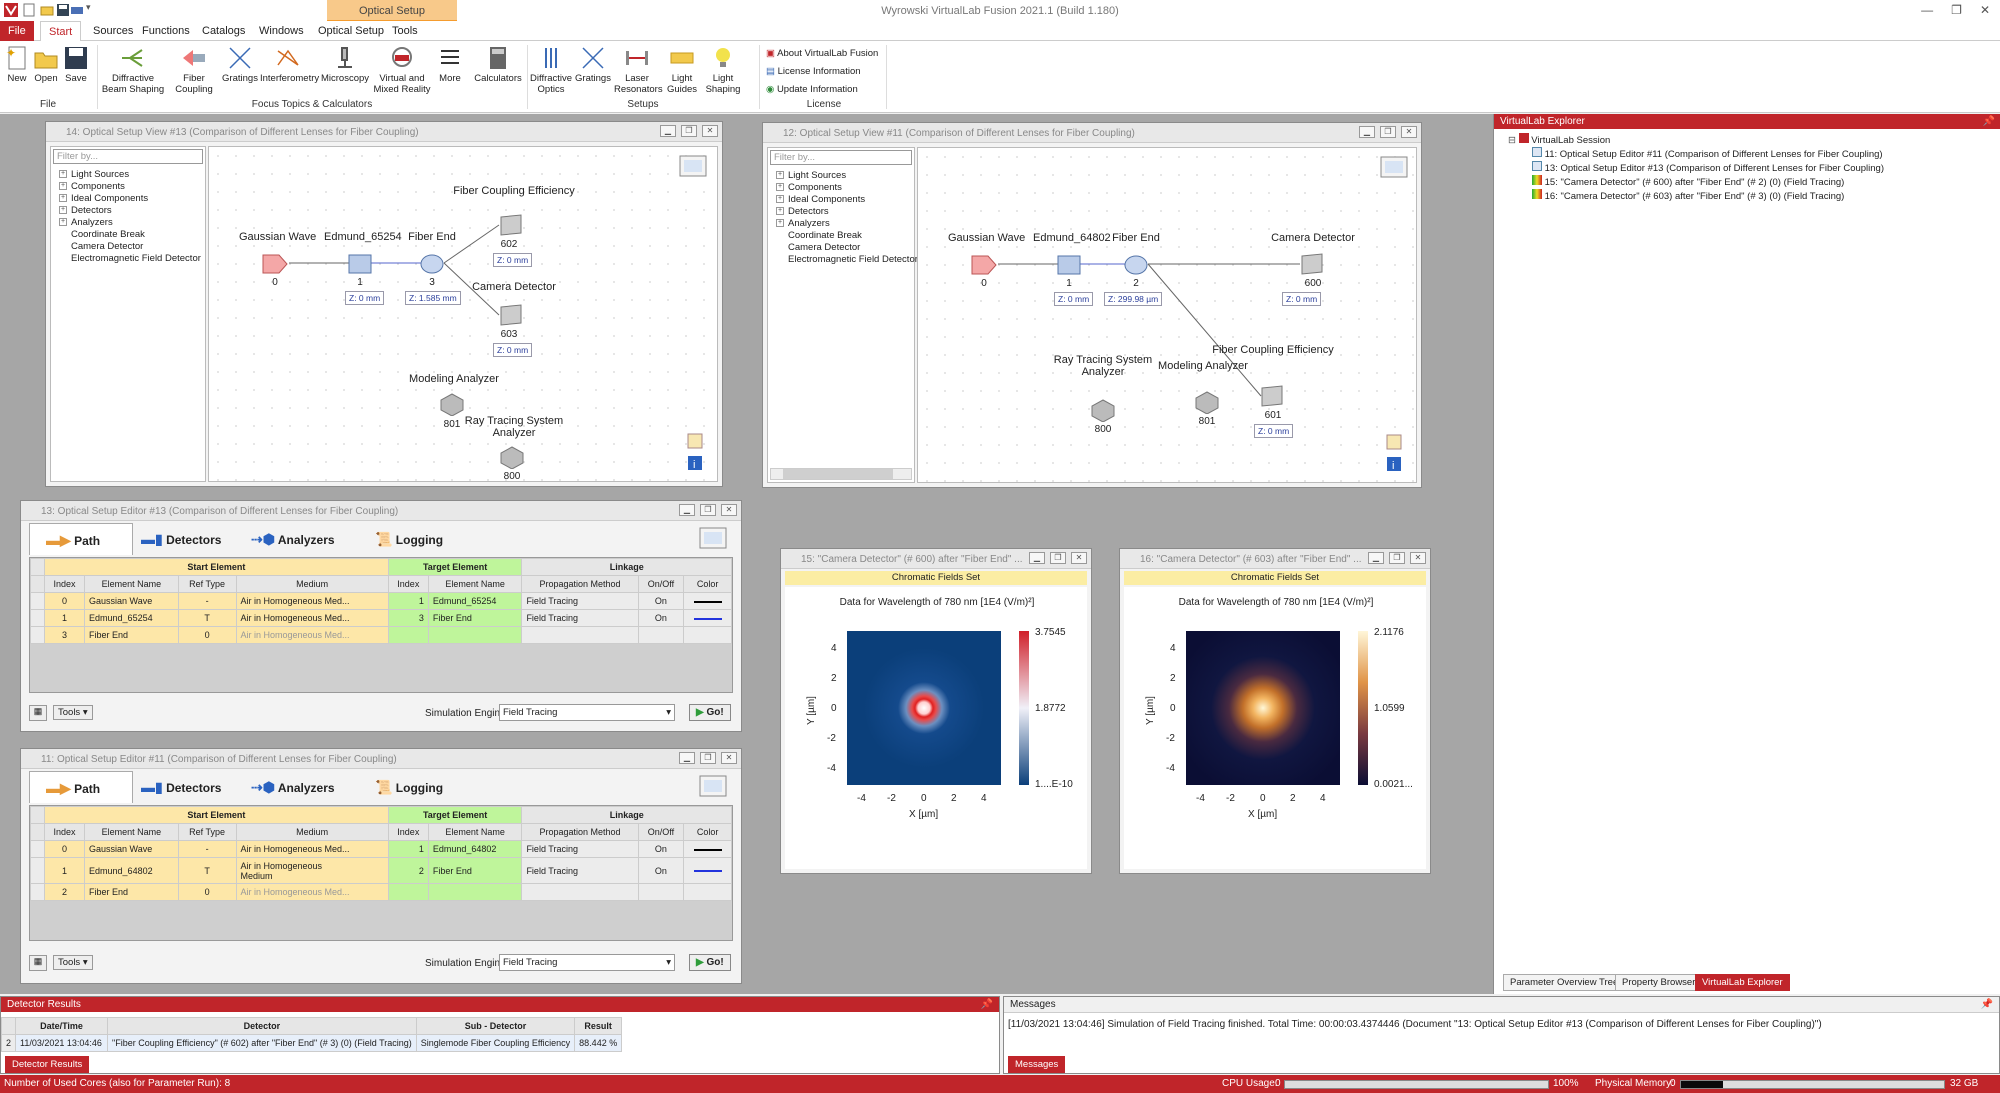 The height and width of the screenshot is (1093, 2000). I want to click on update-information-button: ◉ Update Information, so click(822, 90).